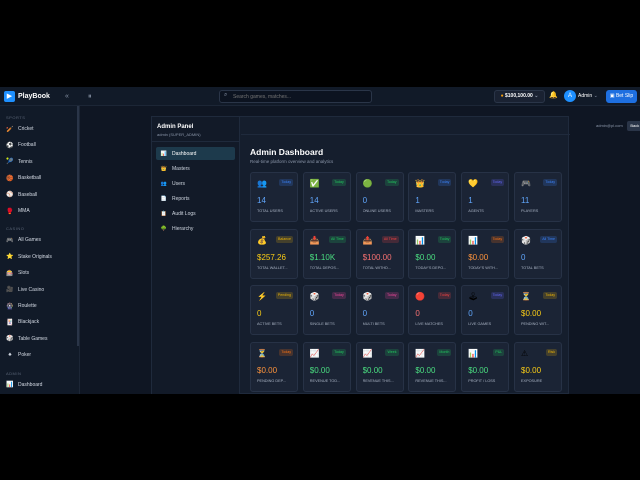 The image size is (640, 480). I want to click on stat-card-masters: 👑 Today 1 MASTERS, so click(432, 197).